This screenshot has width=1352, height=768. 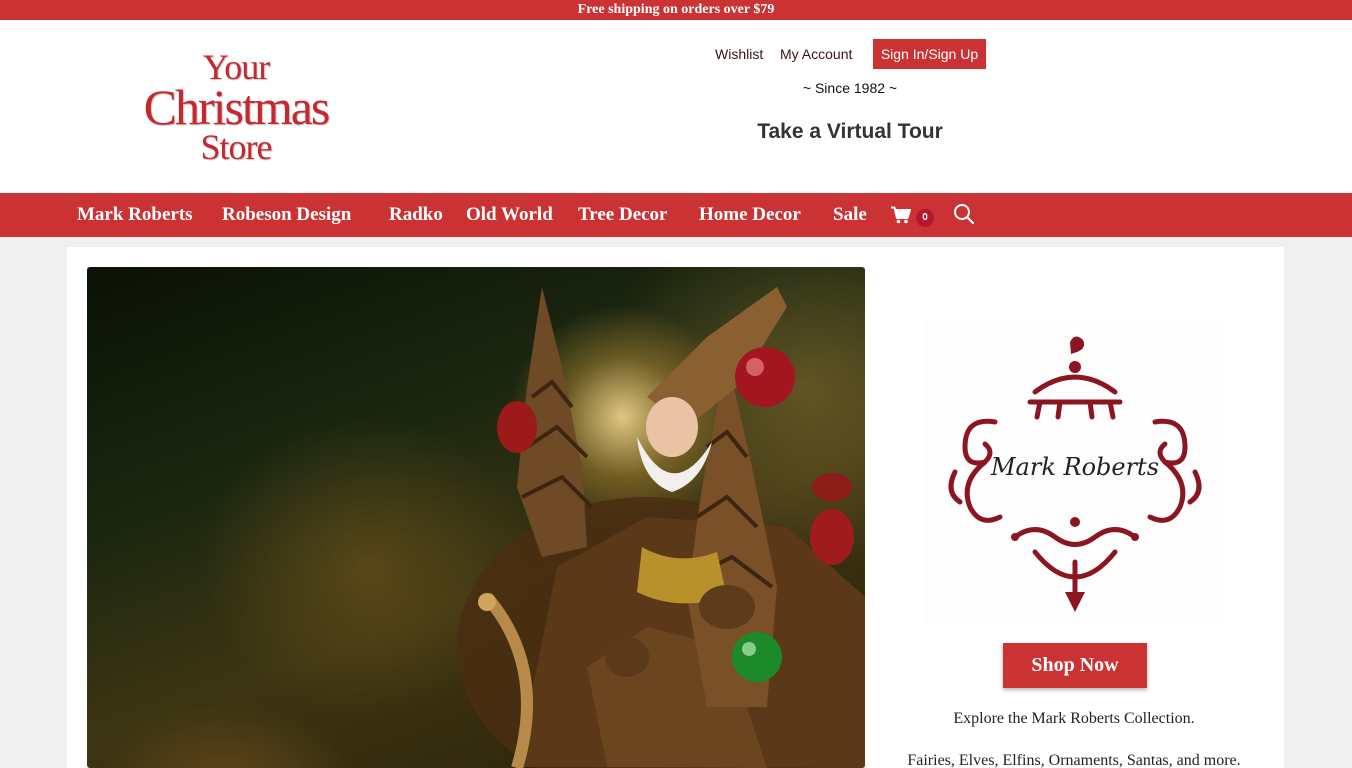 I want to click on search-icon, so click(x=964, y=214).